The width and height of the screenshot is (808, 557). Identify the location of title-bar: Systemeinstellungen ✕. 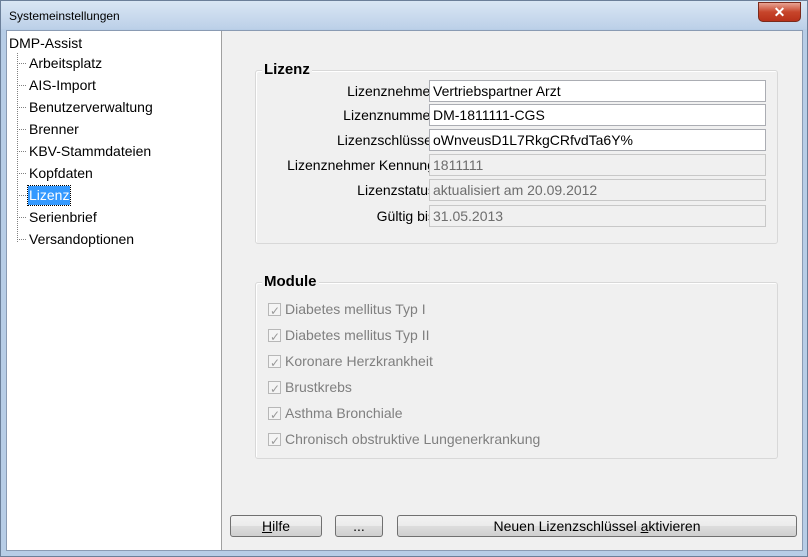
(404, 15).